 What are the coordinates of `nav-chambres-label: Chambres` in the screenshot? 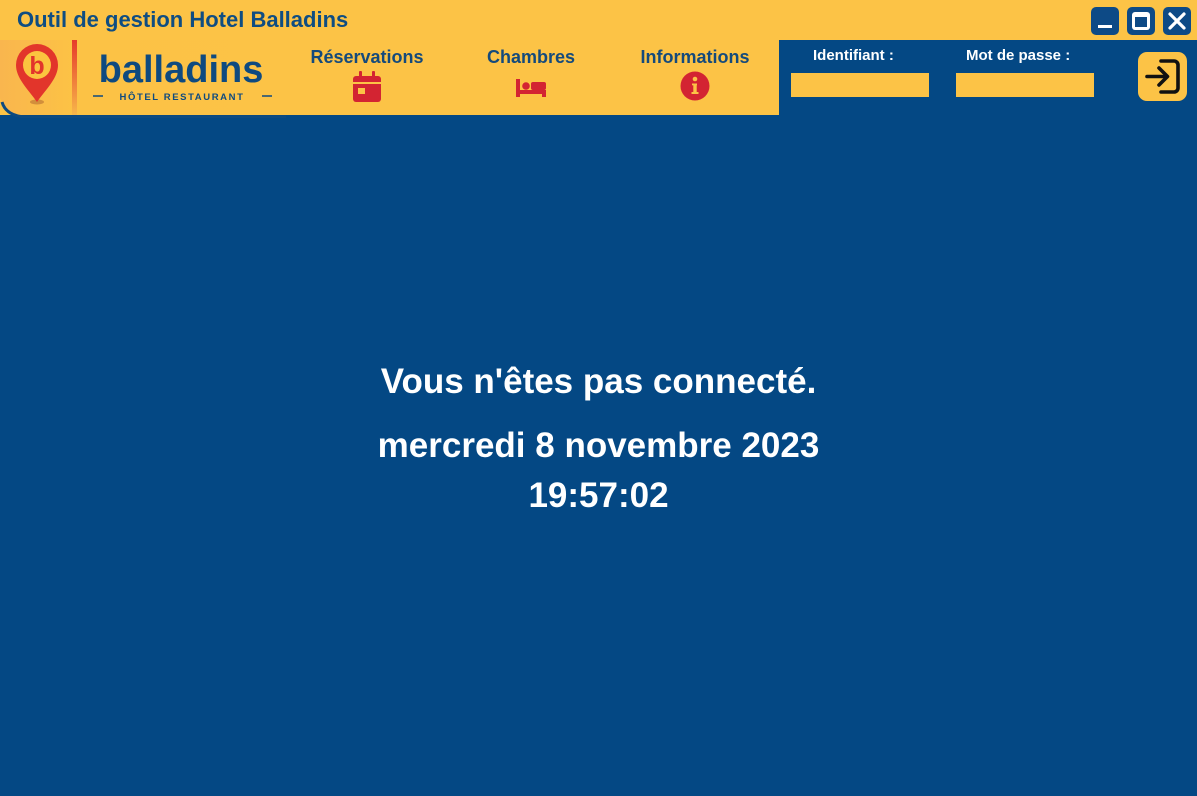 It's located at (531, 57).